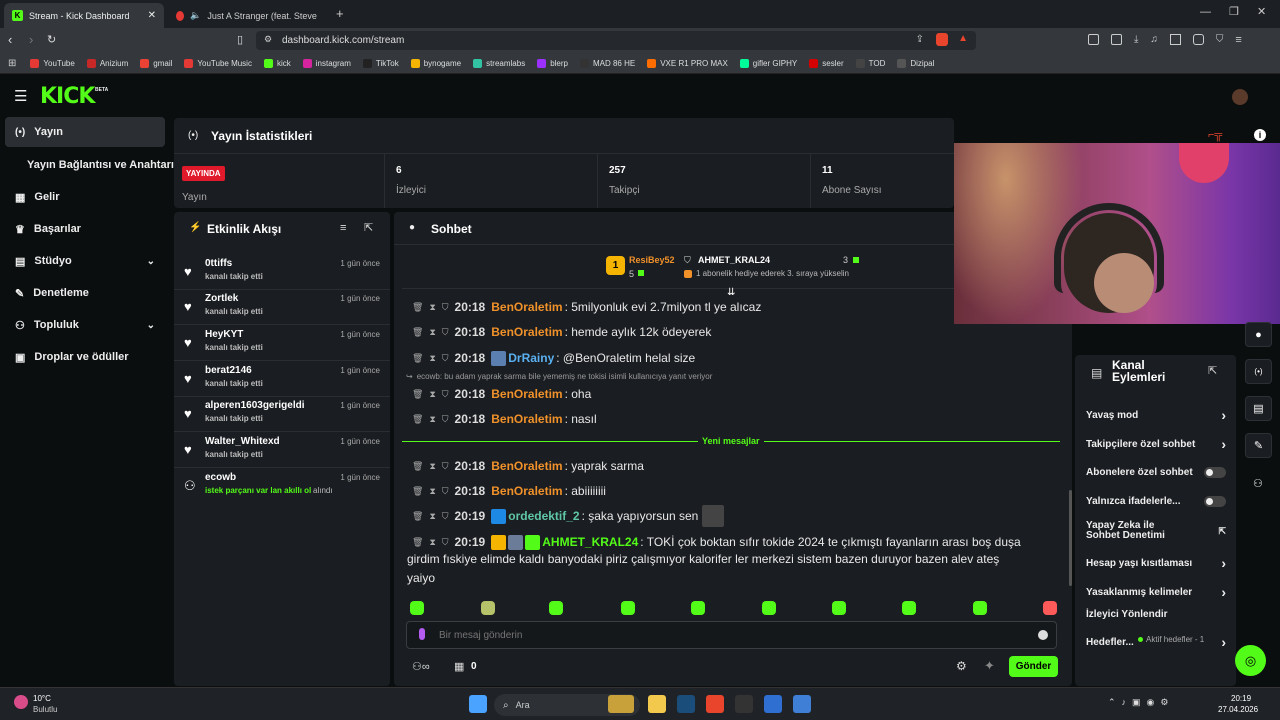 This screenshot has height=720, width=1280. Describe the element at coordinates (920, 39) in the screenshot. I see `share-icon: ⇪` at that location.